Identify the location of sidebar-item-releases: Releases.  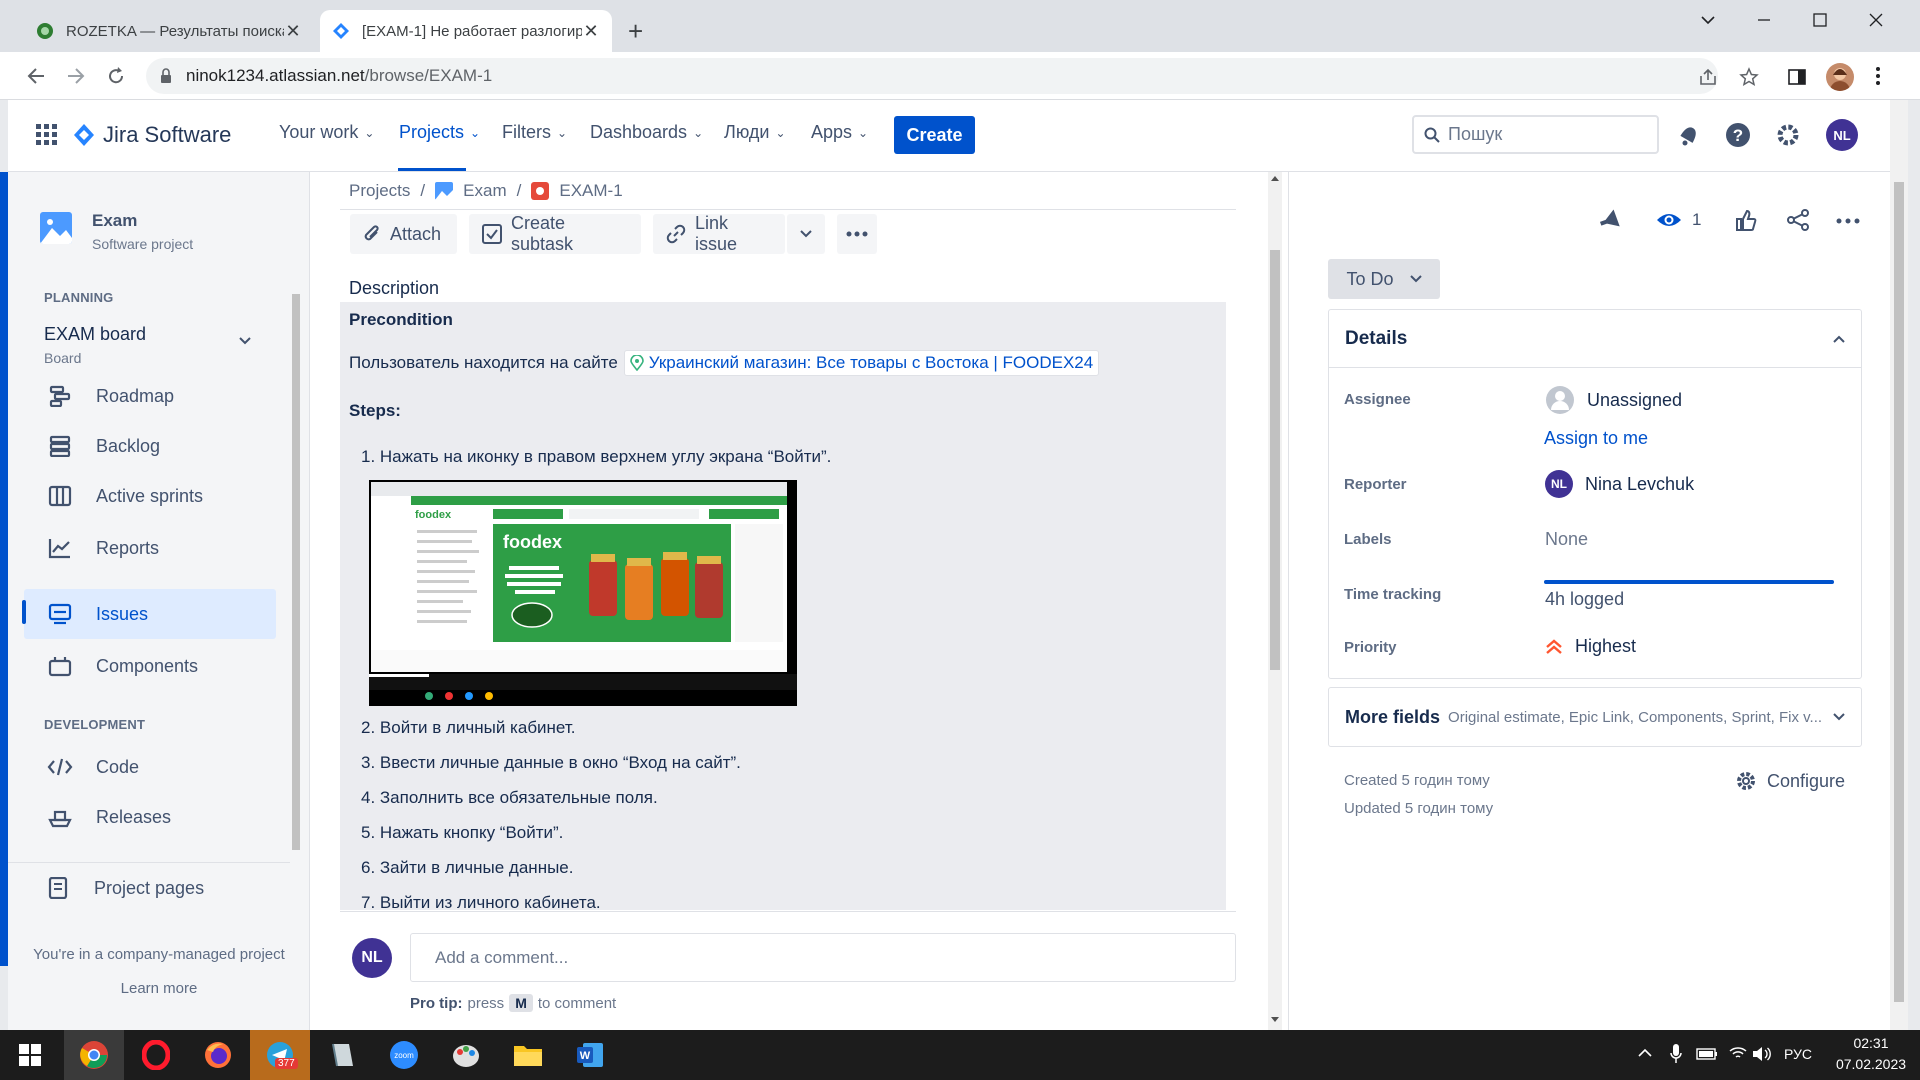
(150, 817).